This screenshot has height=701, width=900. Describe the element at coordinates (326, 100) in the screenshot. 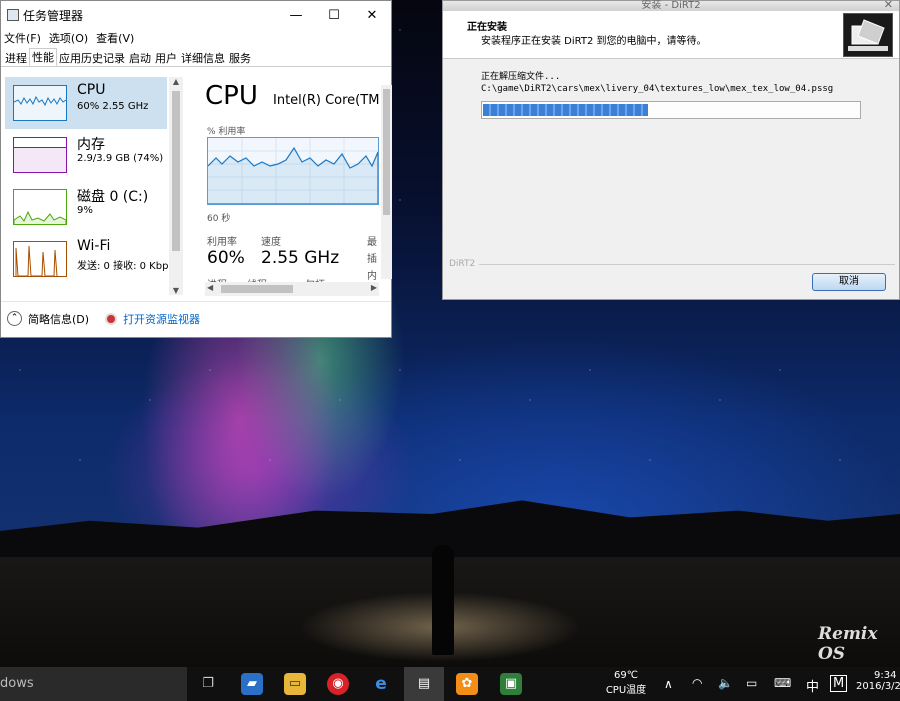

I see `processor-name: Intel(R) Core(TM` at that location.